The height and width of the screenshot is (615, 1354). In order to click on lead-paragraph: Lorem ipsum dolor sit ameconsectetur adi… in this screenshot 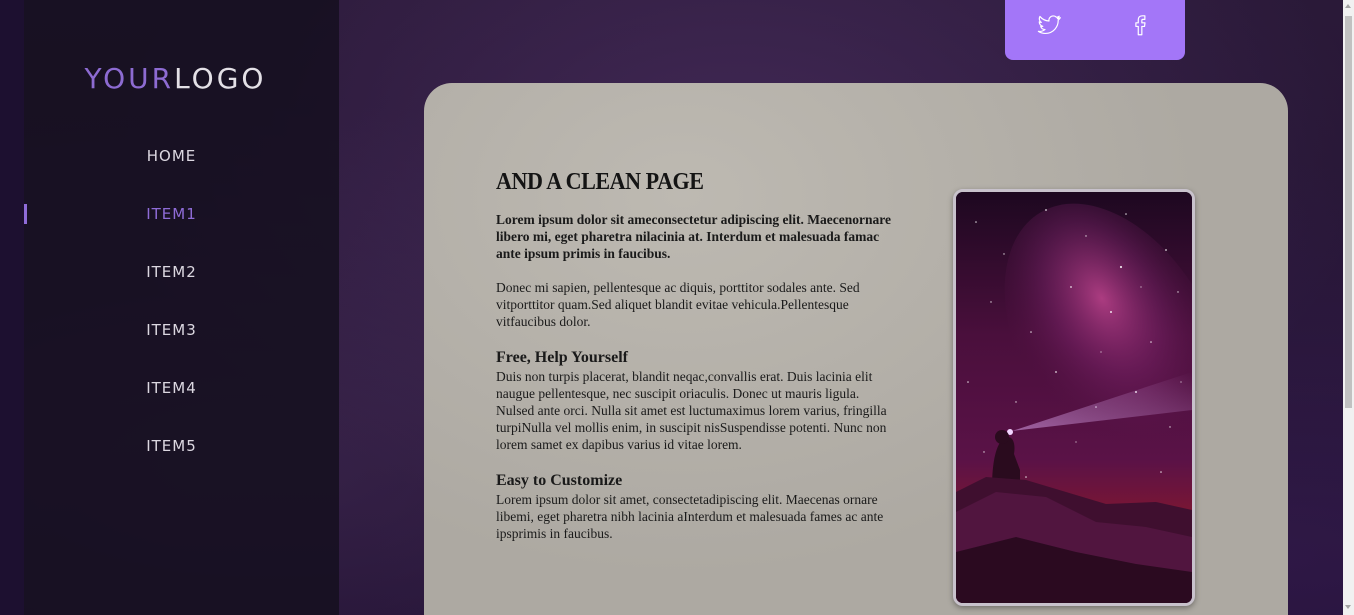, I will do `click(693, 236)`.